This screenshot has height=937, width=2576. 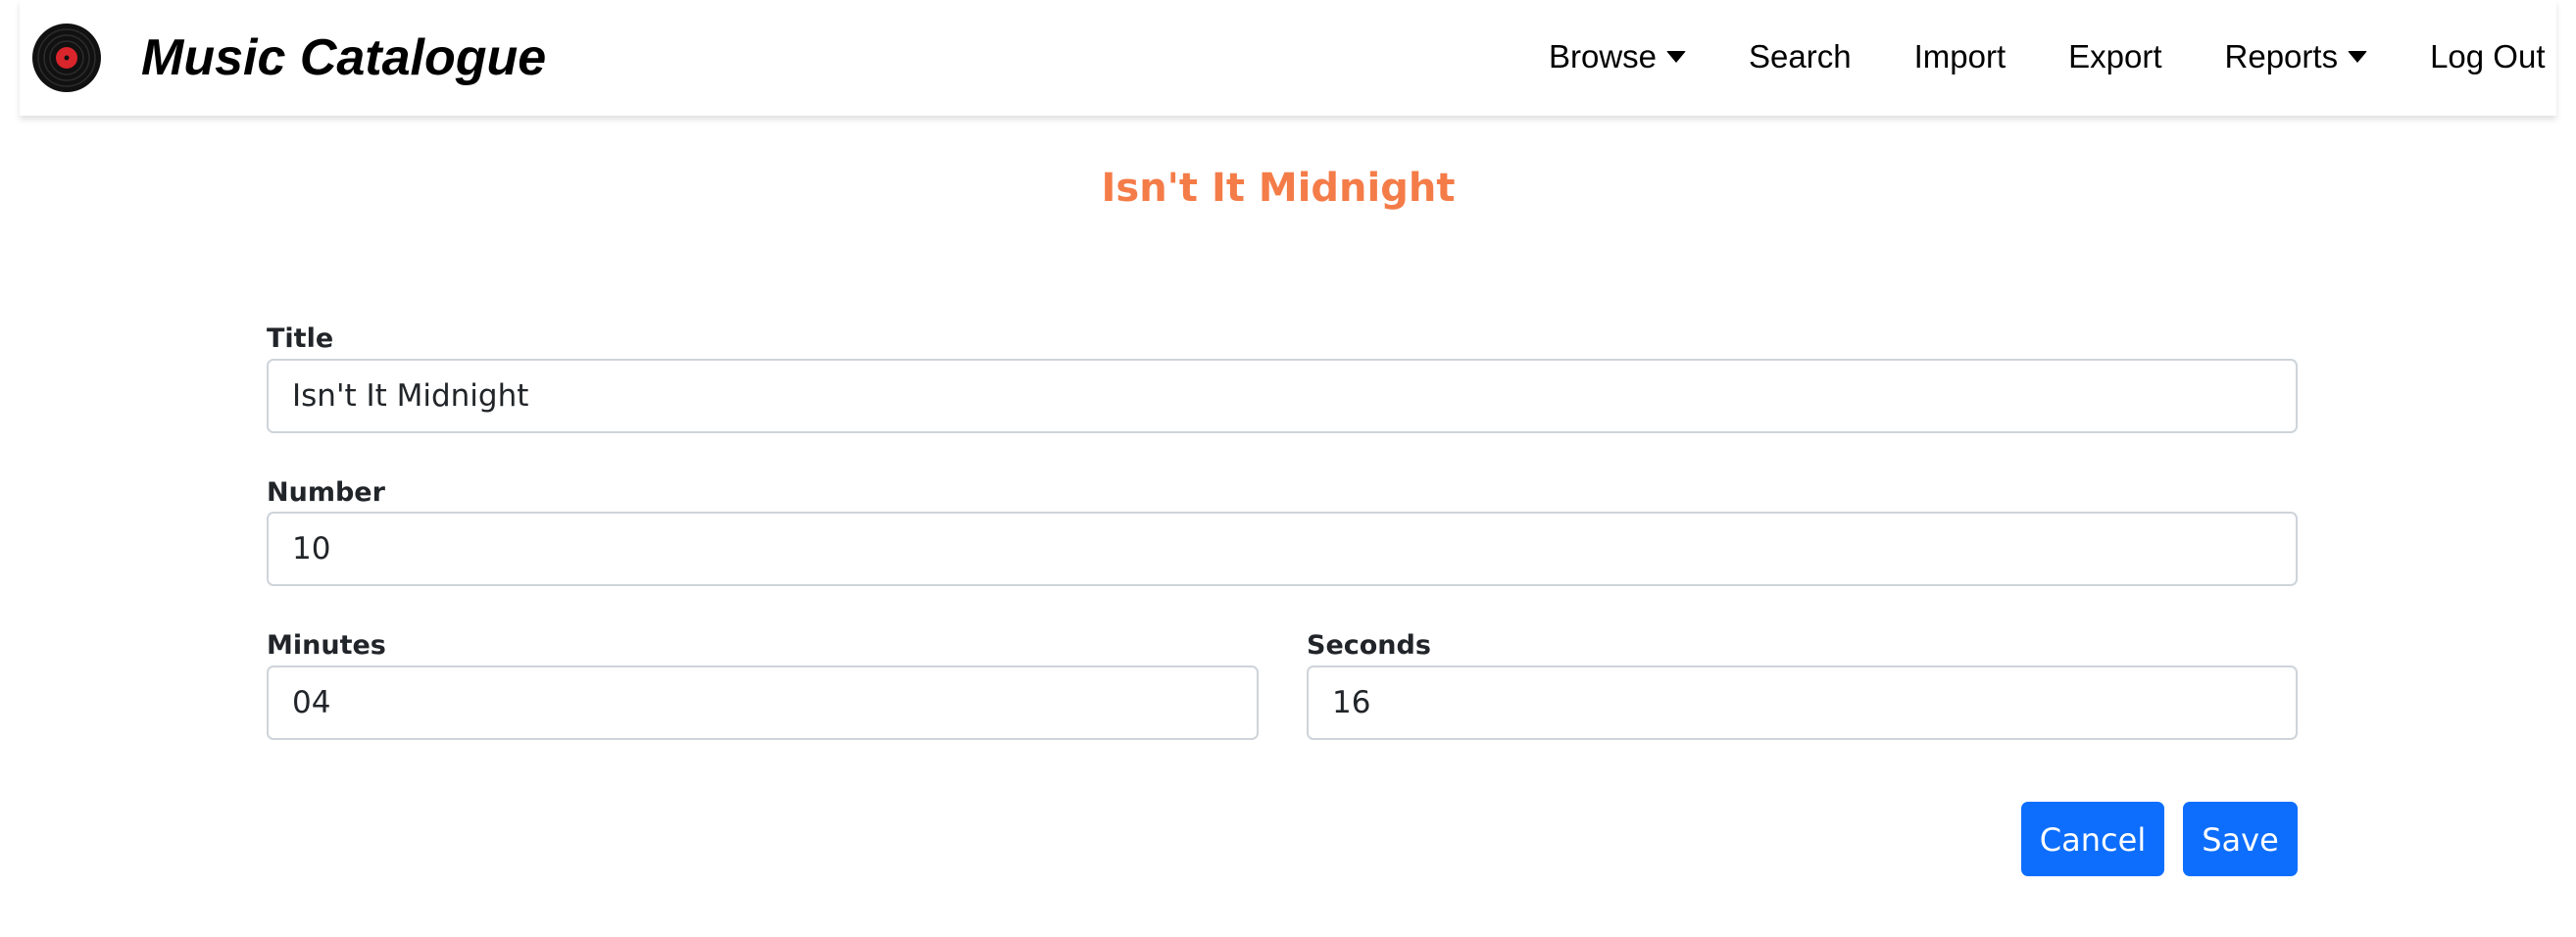 What do you see at coordinates (2240, 839) in the screenshot?
I see `save-button: Save` at bounding box center [2240, 839].